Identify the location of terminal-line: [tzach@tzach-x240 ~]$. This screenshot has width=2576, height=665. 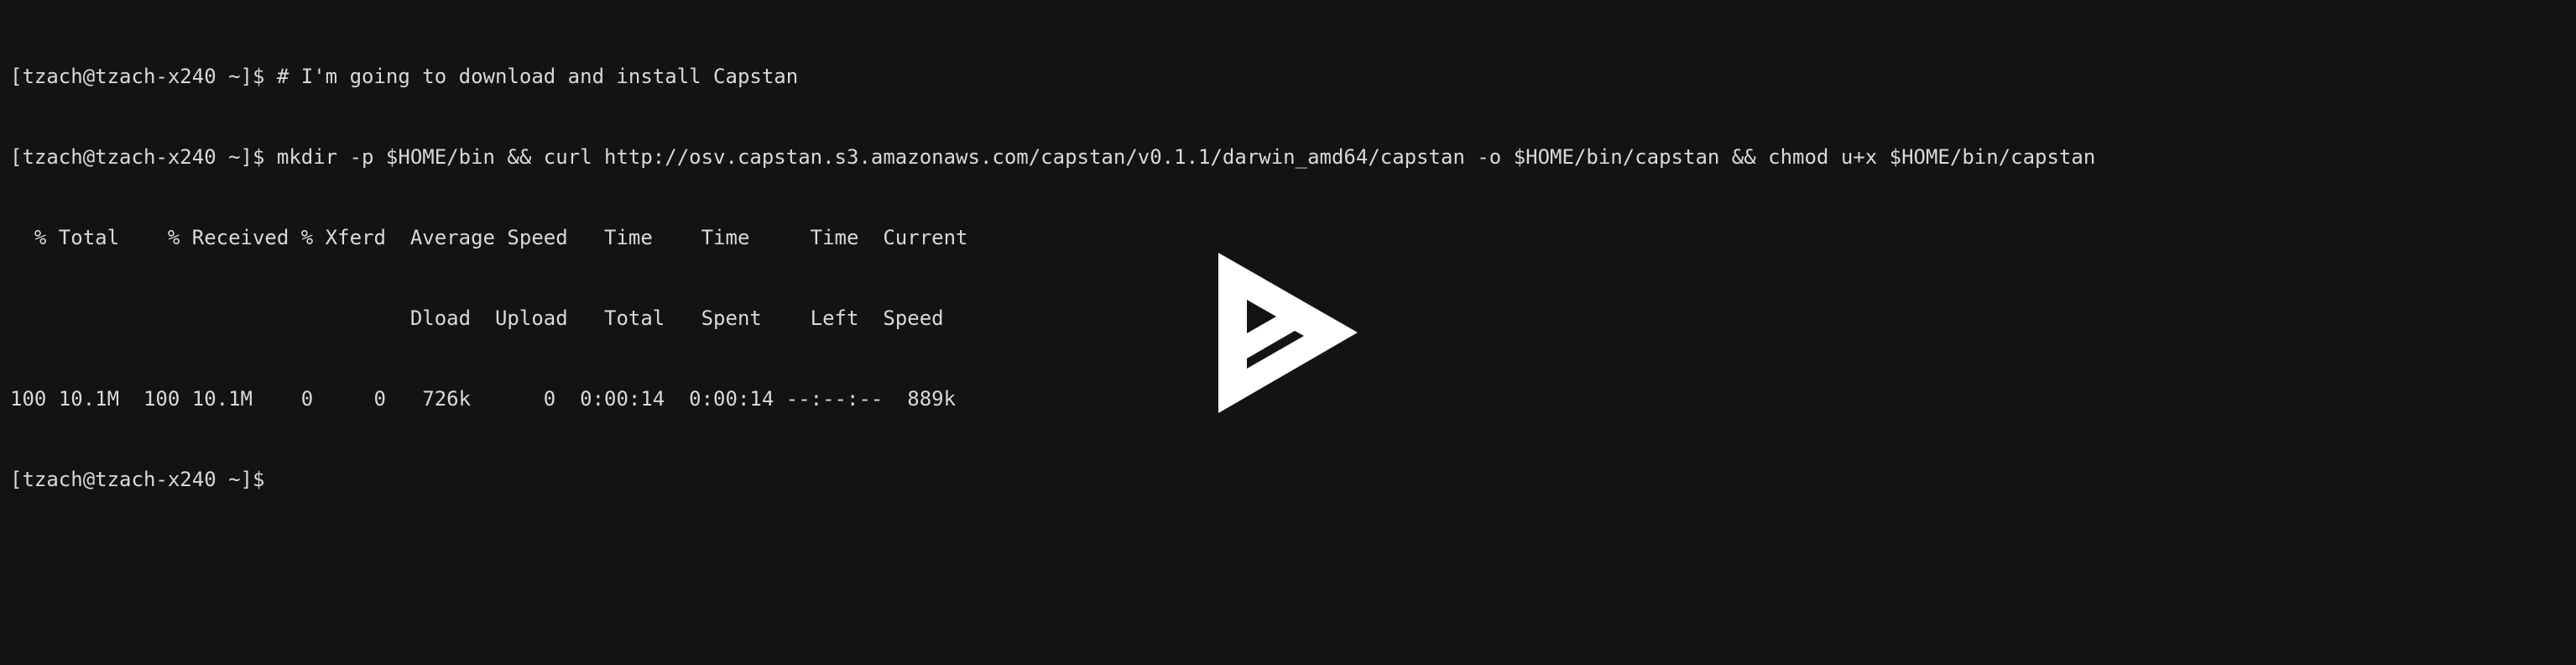
(137, 480).